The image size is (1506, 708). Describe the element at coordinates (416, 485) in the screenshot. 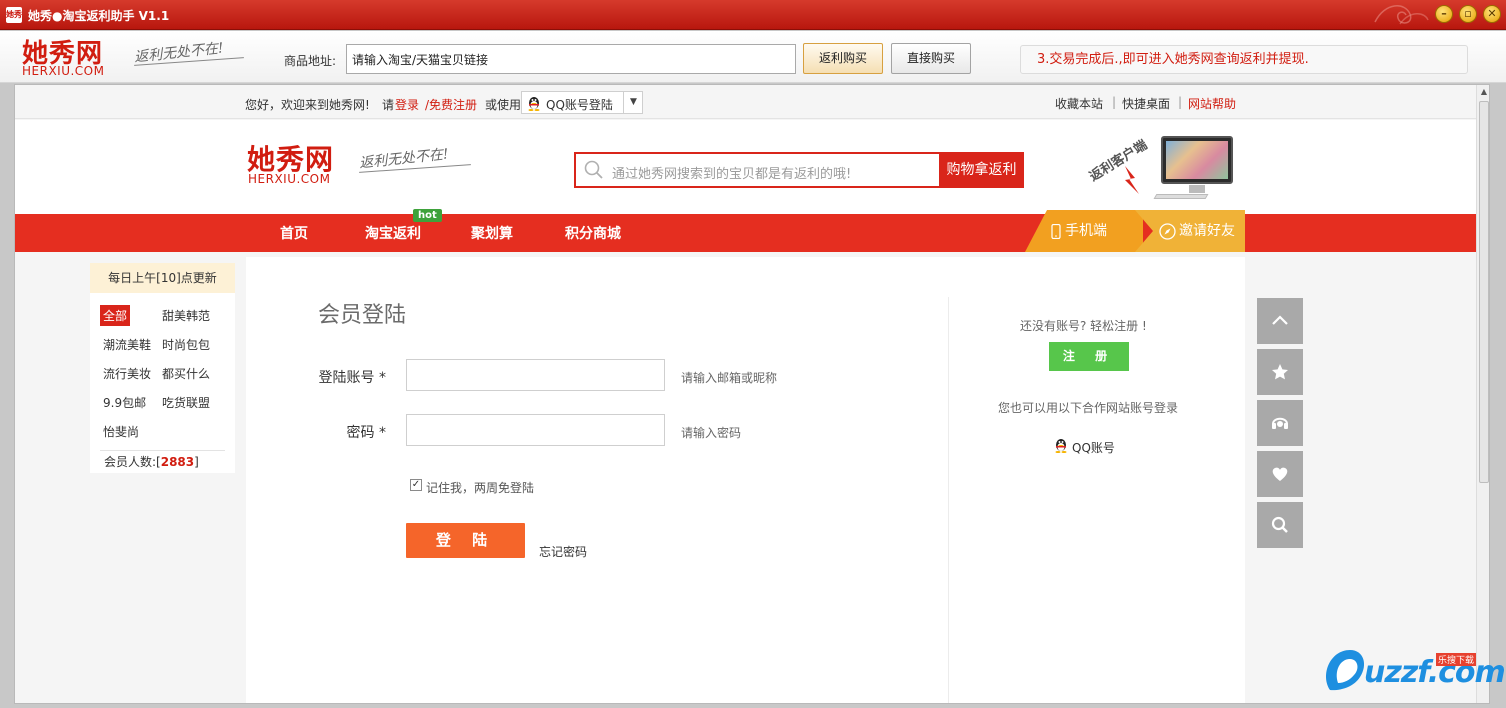

I see `remember-me-checkbox: ✓` at that location.